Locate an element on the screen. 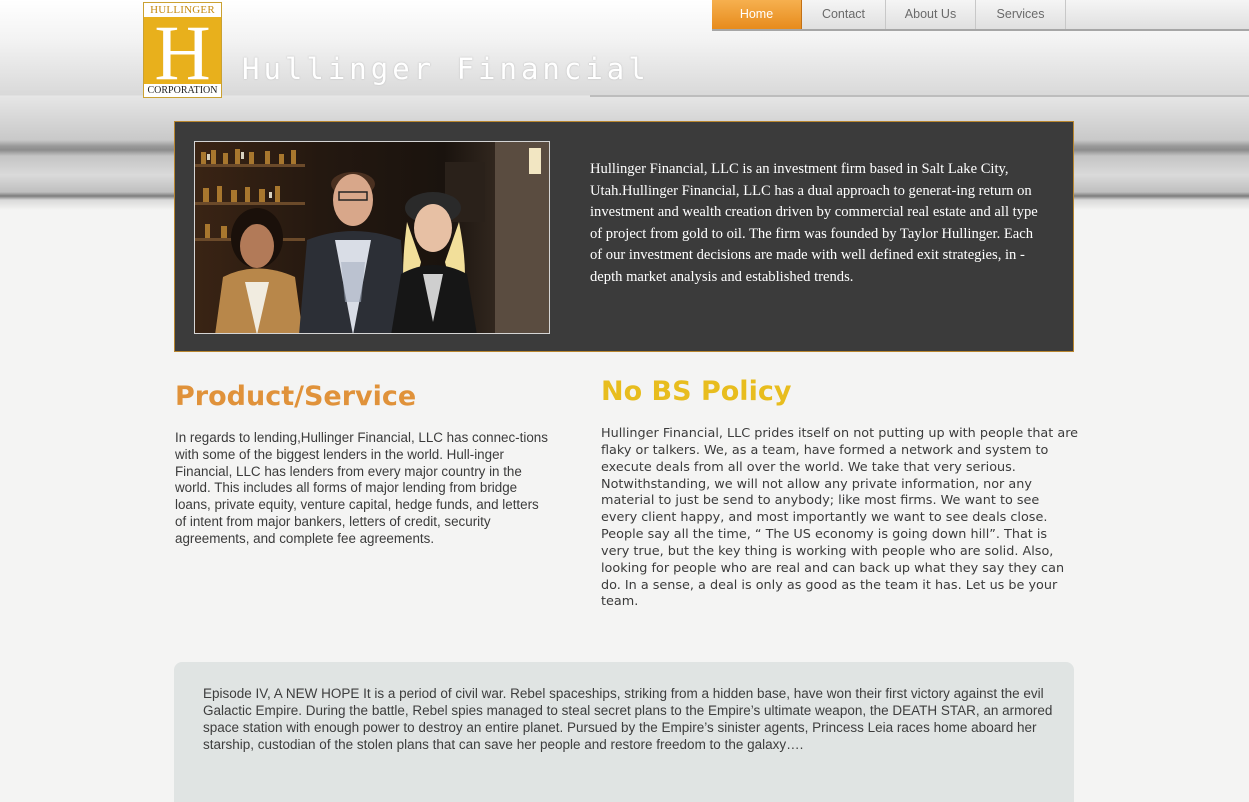  nav-contact: Contact is located at coordinates (844, 14).